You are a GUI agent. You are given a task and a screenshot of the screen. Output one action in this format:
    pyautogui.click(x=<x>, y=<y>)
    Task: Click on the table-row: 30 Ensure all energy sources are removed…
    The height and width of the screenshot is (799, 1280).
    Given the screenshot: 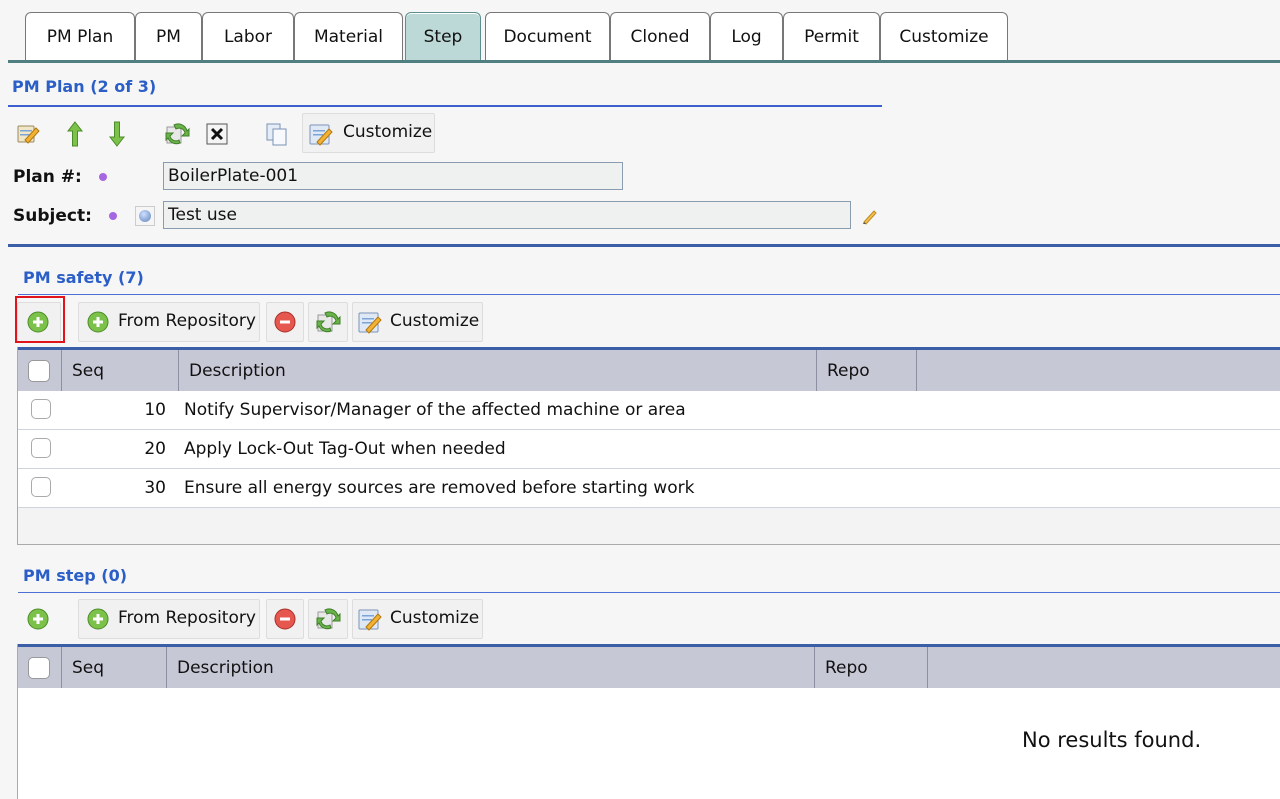 What is the action you would take?
    pyautogui.click(x=649, y=488)
    